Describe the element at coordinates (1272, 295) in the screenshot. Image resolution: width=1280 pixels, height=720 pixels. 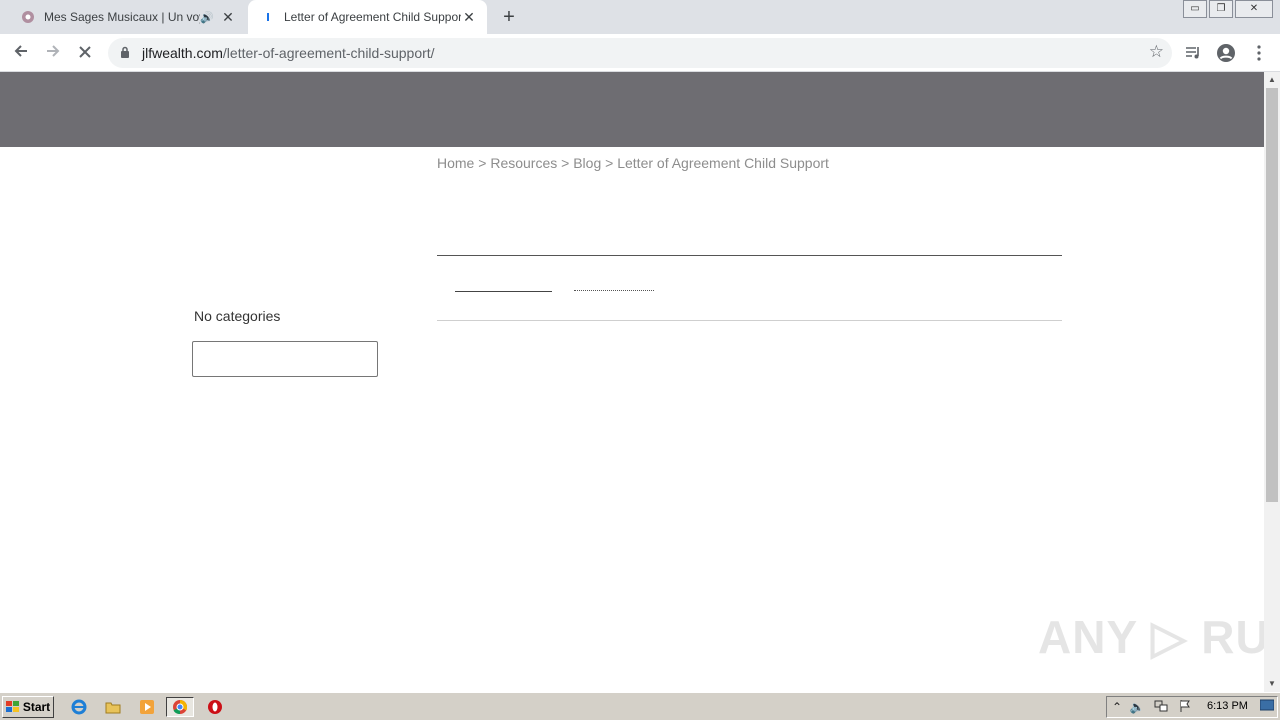
I see `scrollbar-thumb` at that location.